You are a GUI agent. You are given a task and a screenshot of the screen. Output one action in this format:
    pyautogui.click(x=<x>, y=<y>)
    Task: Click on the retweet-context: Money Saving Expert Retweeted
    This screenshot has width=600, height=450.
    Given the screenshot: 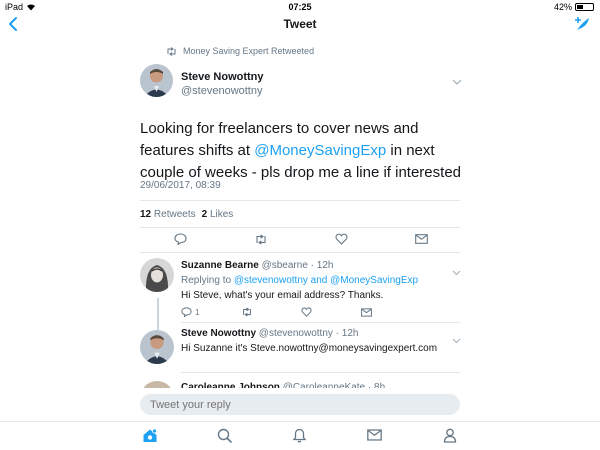 What is the action you would take?
    pyautogui.click(x=240, y=51)
    